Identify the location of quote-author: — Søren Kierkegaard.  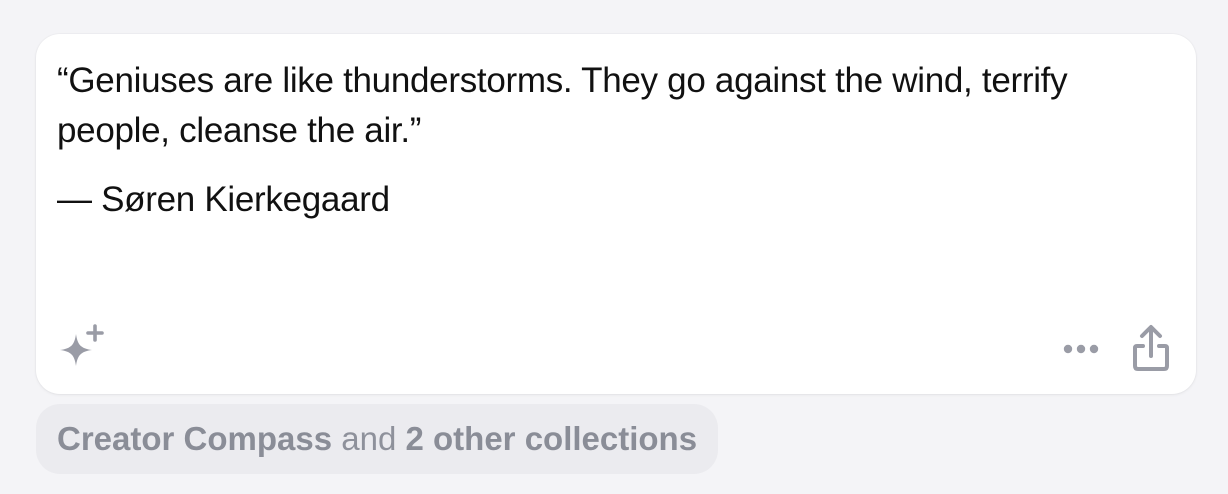
(223, 199).